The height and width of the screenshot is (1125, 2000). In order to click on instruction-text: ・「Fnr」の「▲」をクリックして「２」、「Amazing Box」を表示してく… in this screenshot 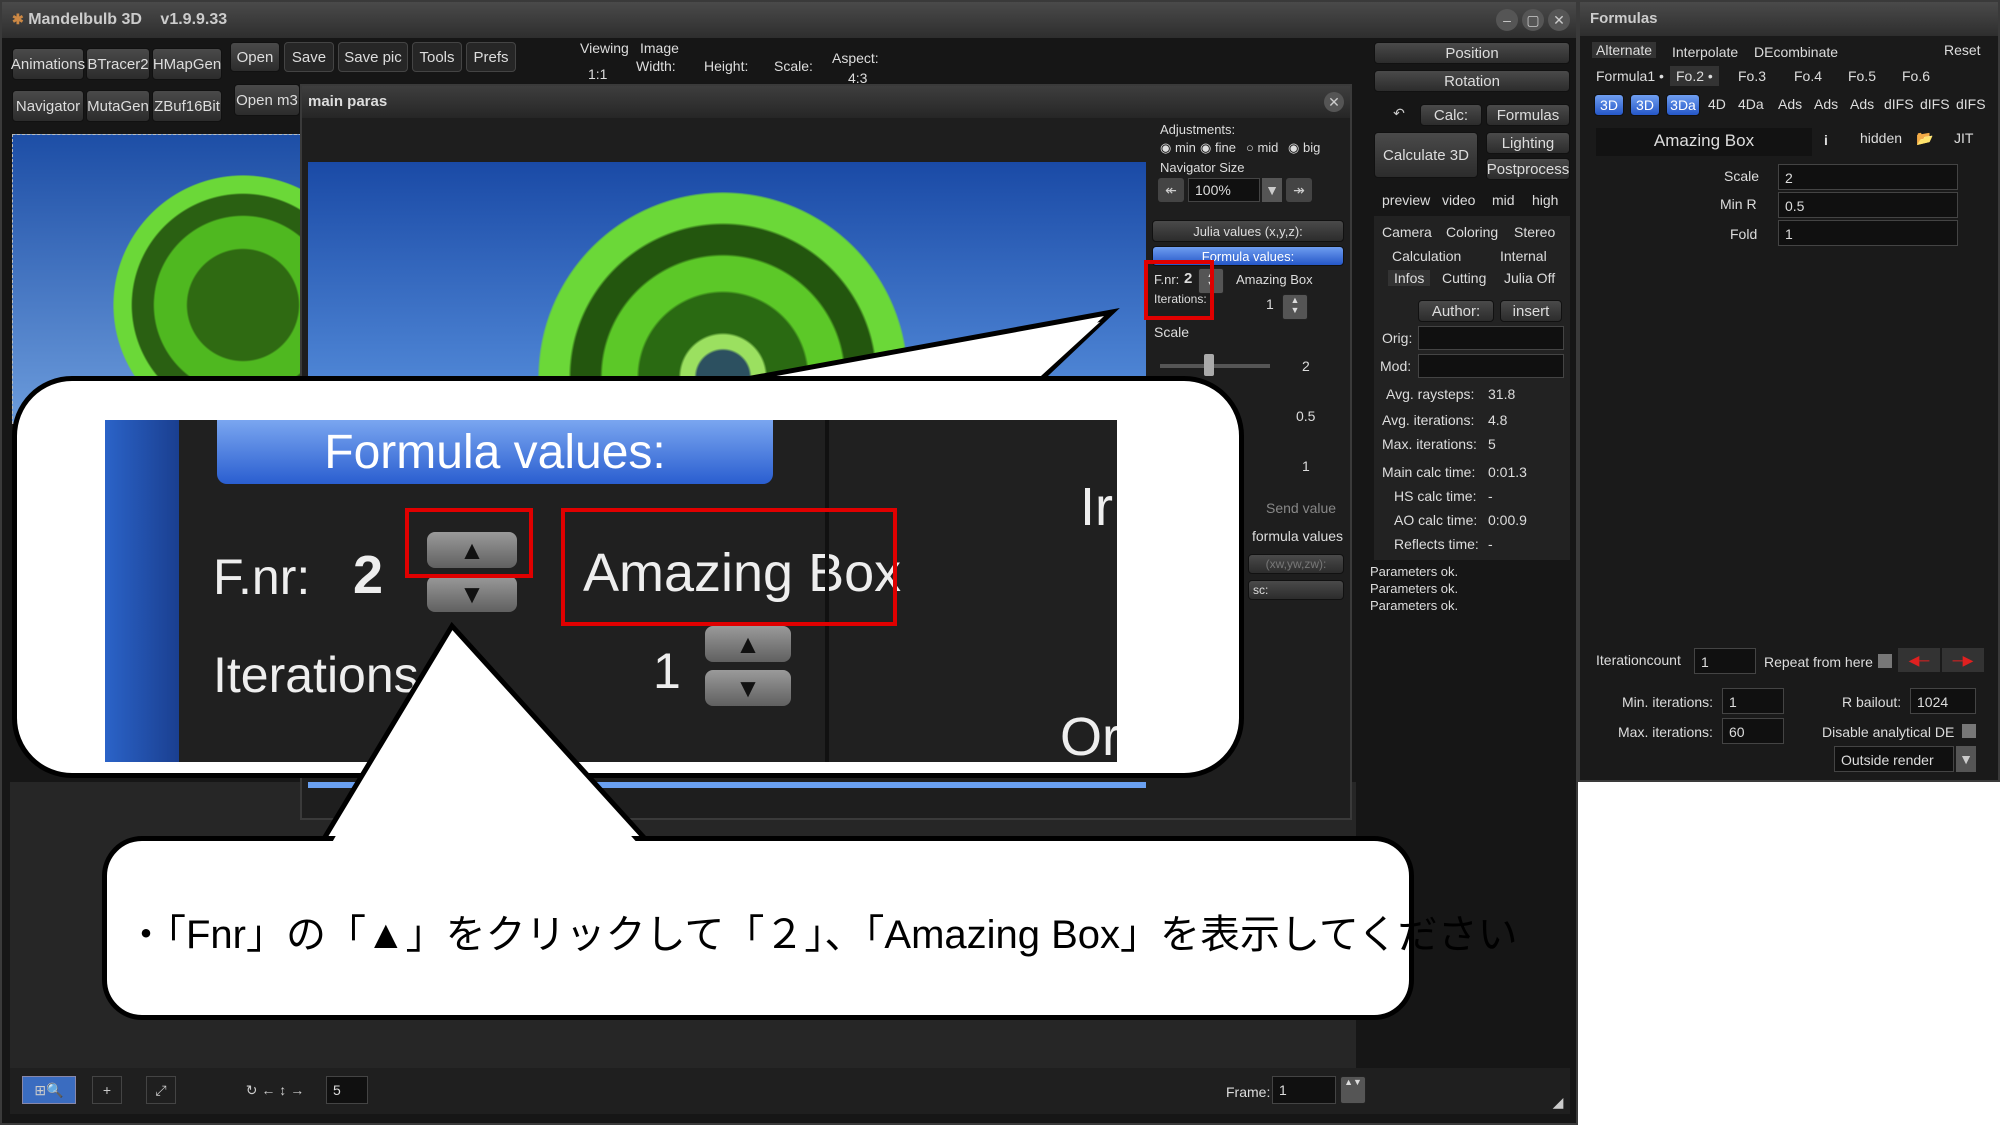, I will do `click(822, 935)`.